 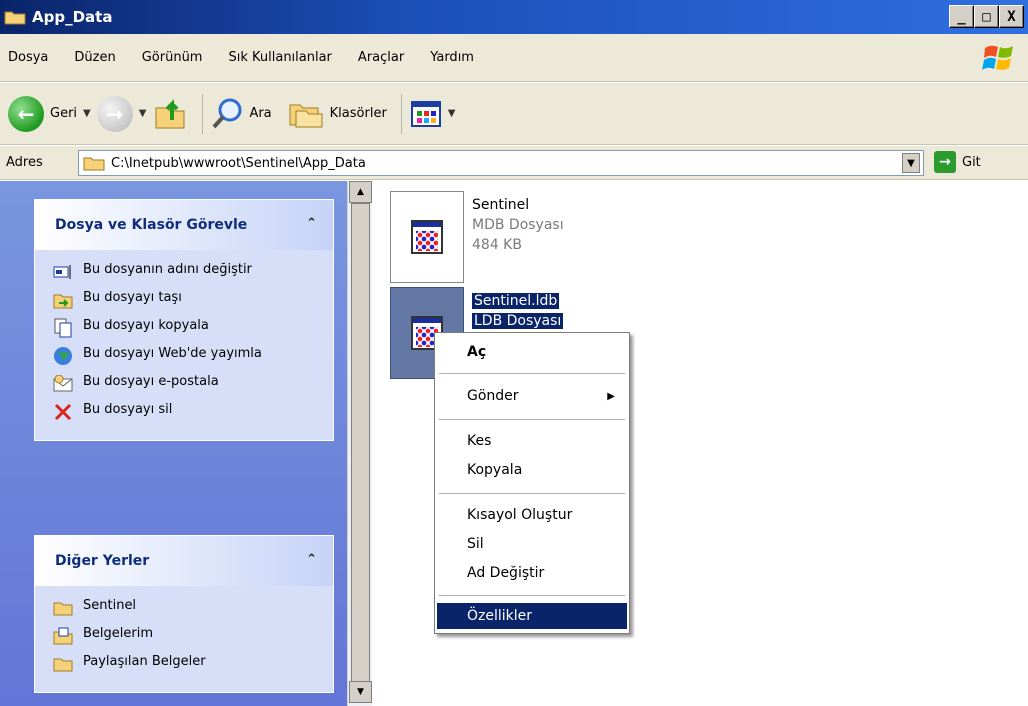 I want to click on file-name: Sentinel.ldb, so click(x=516, y=301).